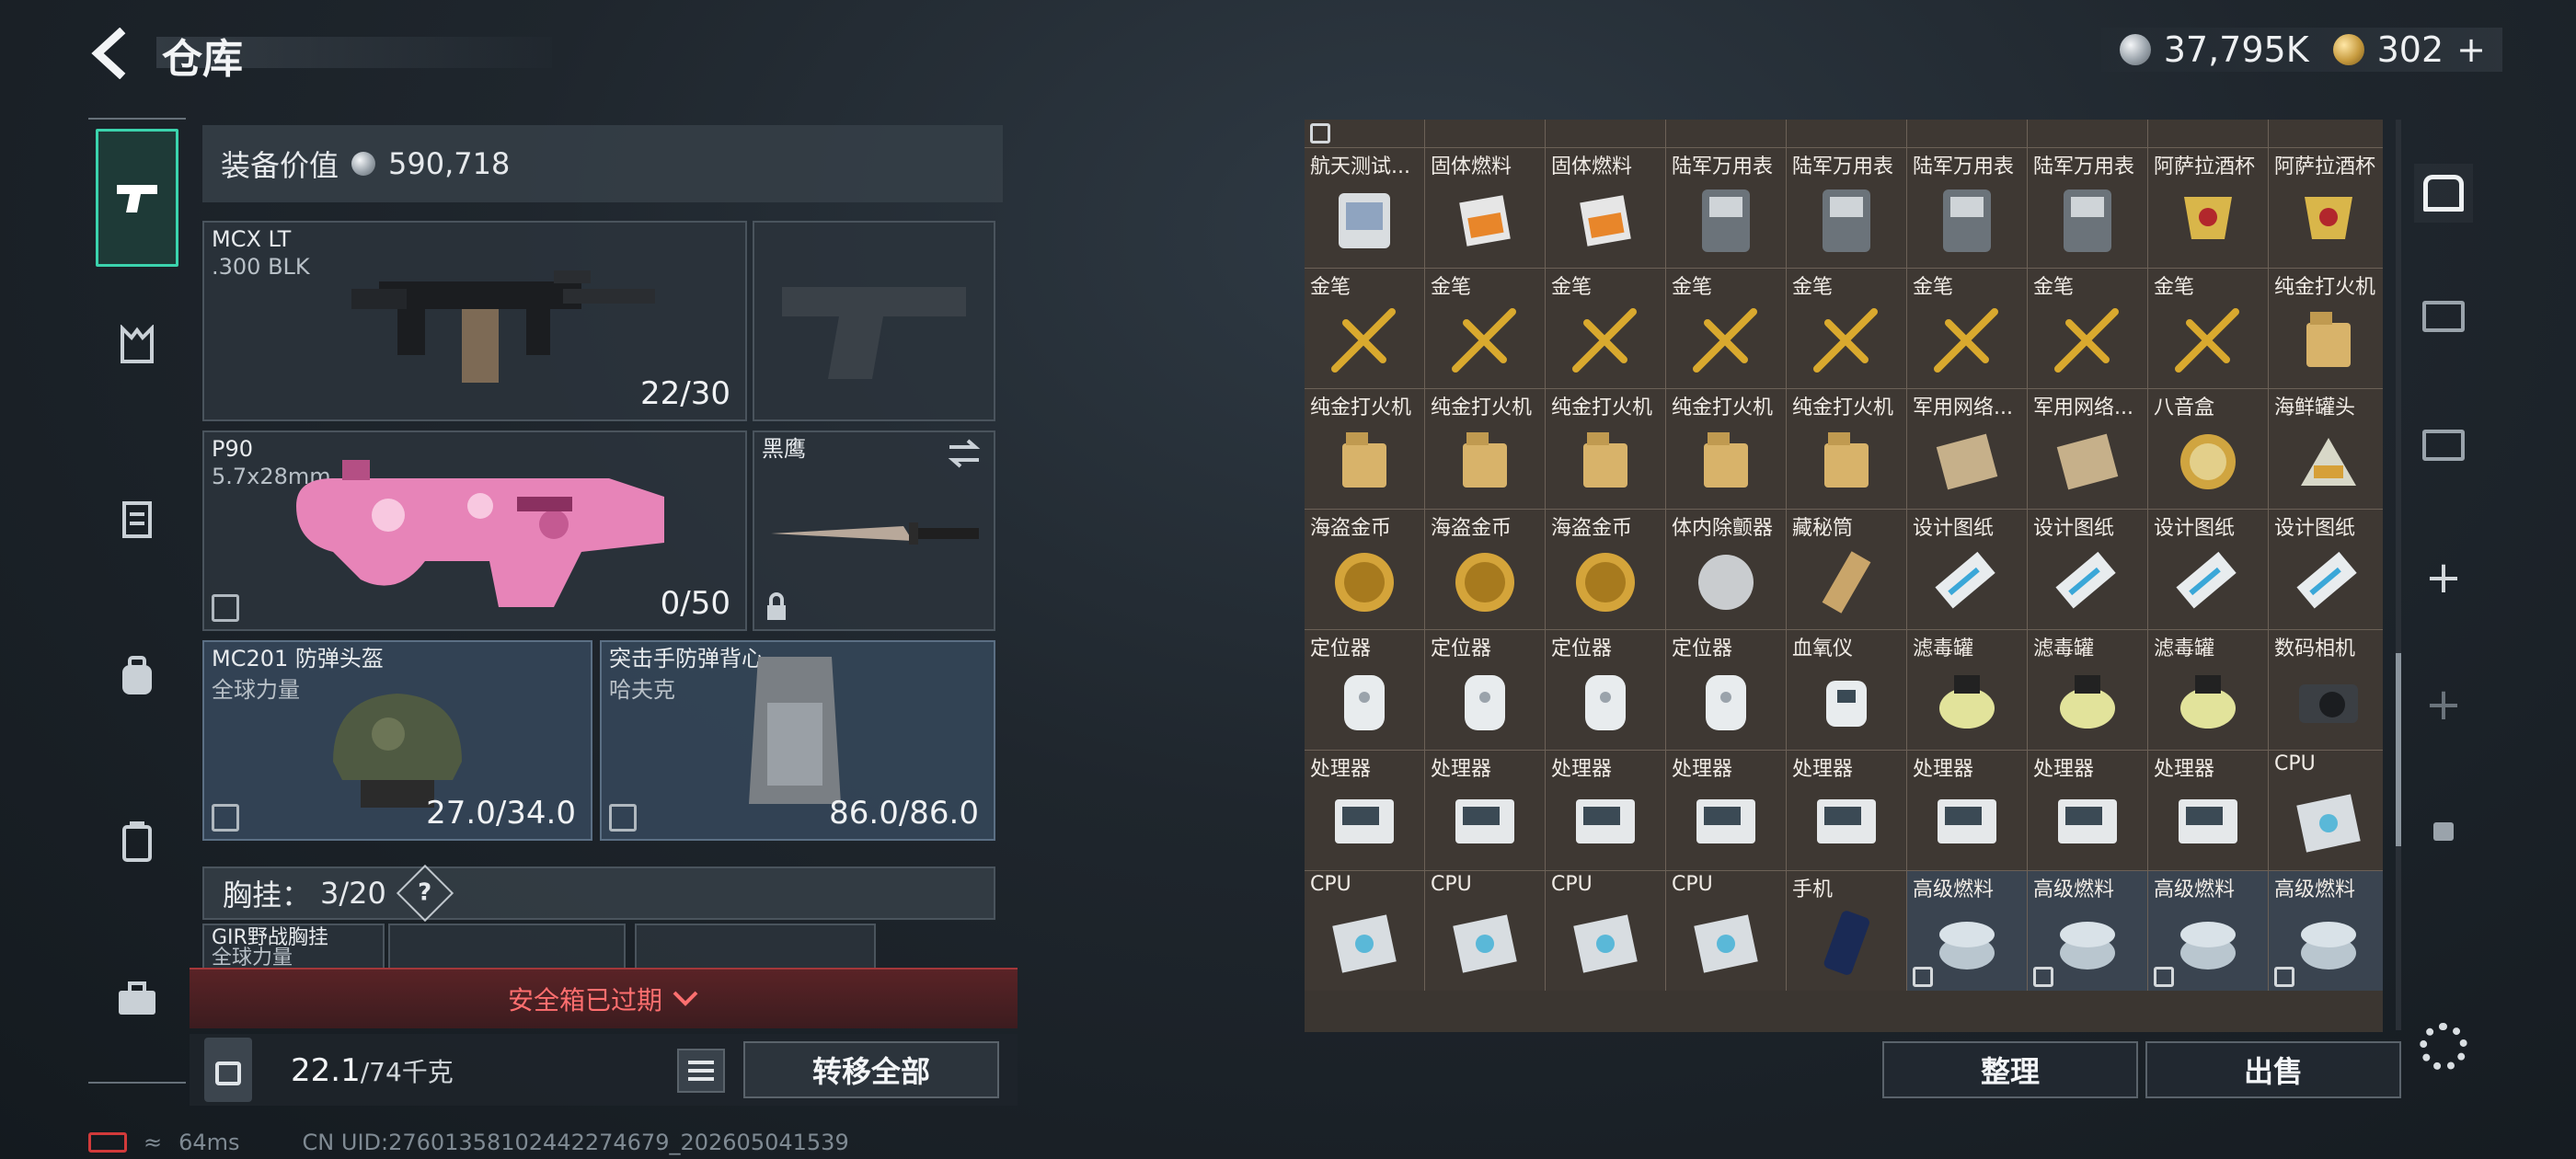 The width and height of the screenshot is (2576, 1159). What do you see at coordinates (293, 946) in the screenshot?
I see `chest-rig-item: GIR野战胸挂 全球力量` at bounding box center [293, 946].